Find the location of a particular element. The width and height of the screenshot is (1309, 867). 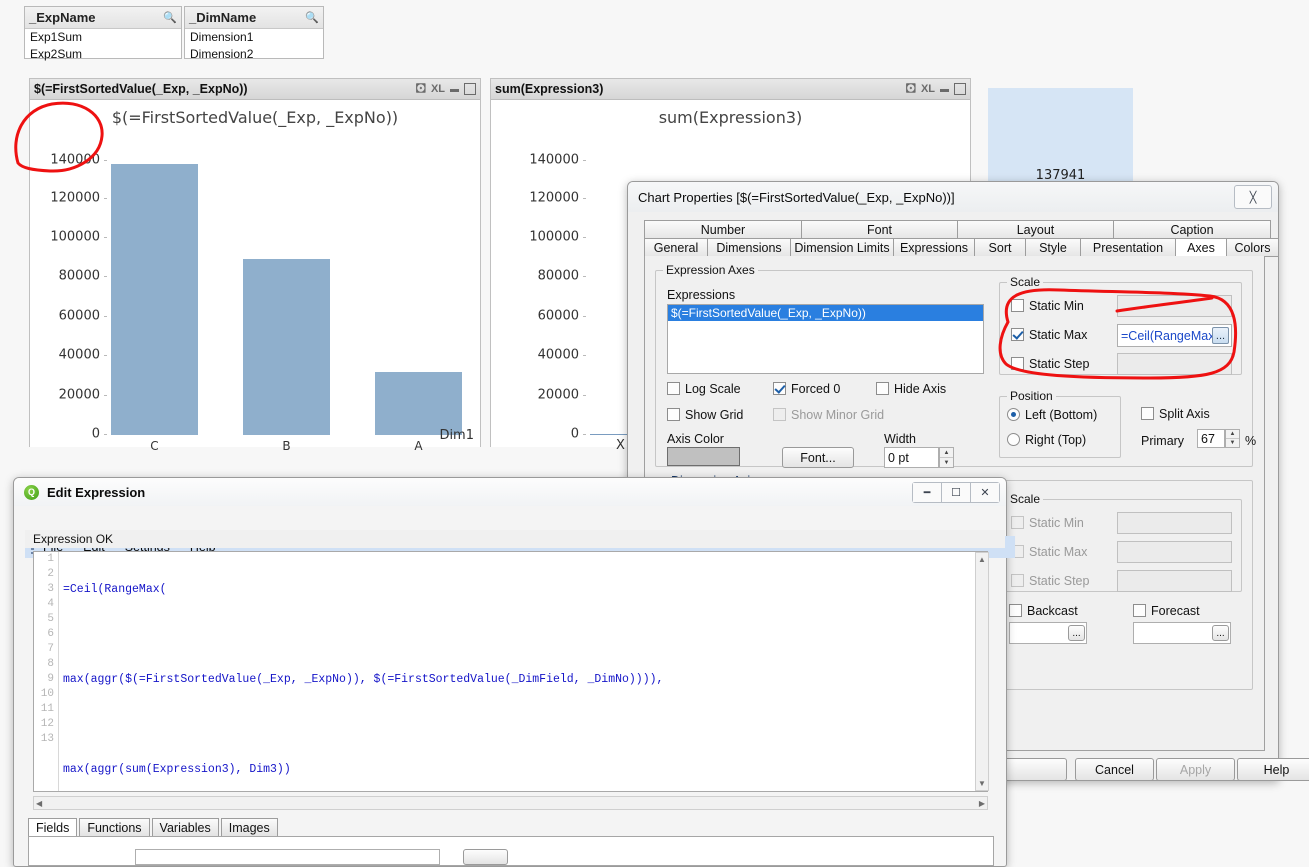

tab-images: Images is located at coordinates (249, 827).